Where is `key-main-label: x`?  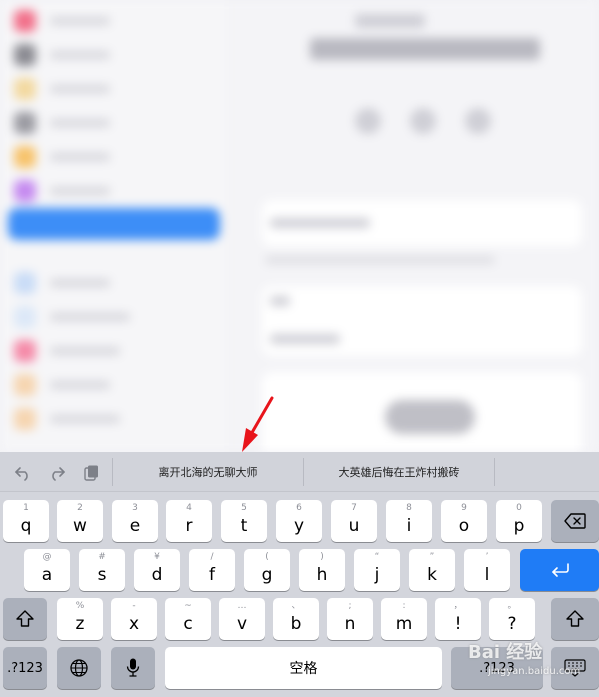 key-main-label: x is located at coordinates (134, 624).